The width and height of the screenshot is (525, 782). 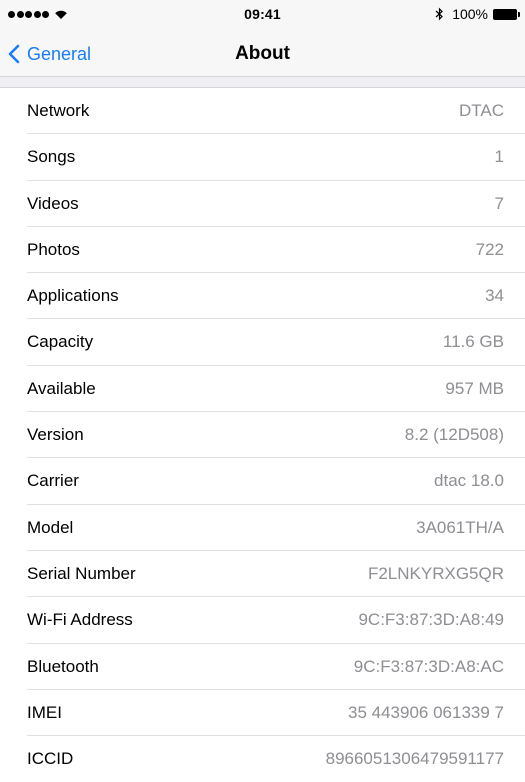 What do you see at coordinates (426, 712) in the screenshot?
I see `row-value: 35 443906 061339 7` at bounding box center [426, 712].